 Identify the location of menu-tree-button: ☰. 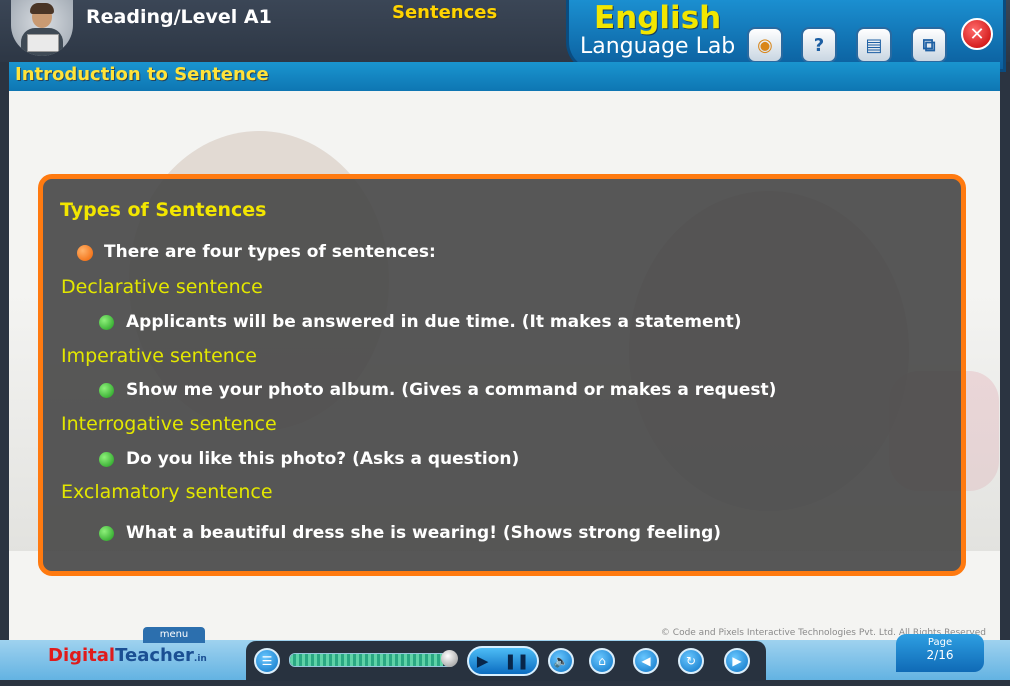
(267, 661).